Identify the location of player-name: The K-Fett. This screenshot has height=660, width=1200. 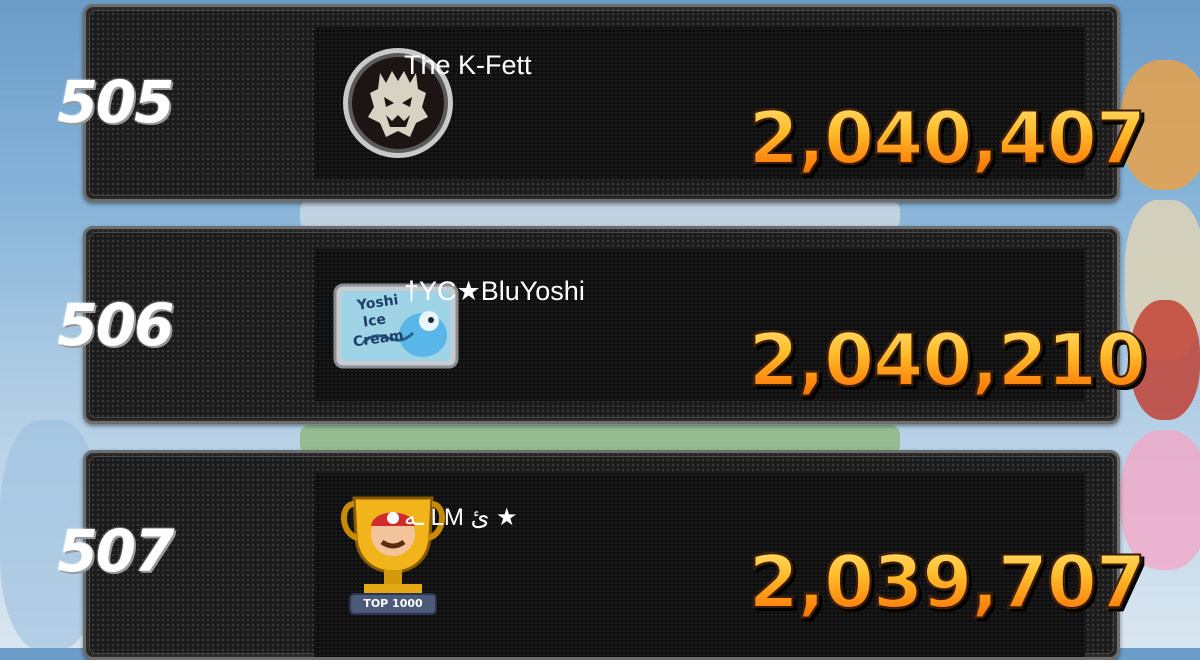
(468, 65).